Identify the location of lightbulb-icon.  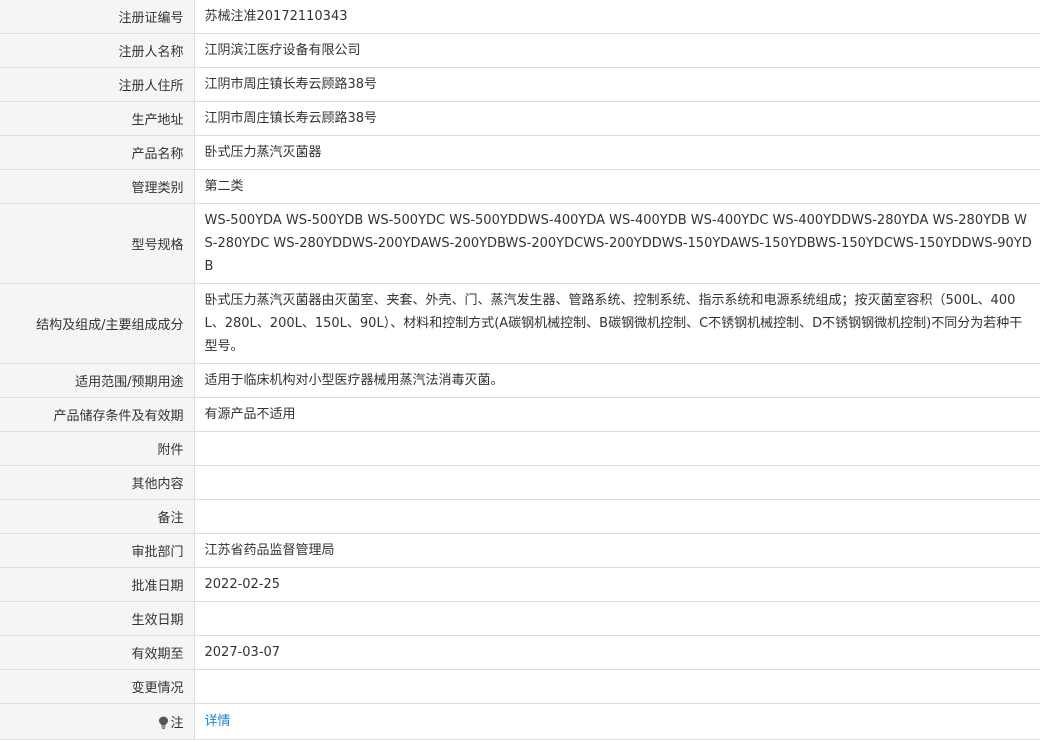
(164, 722).